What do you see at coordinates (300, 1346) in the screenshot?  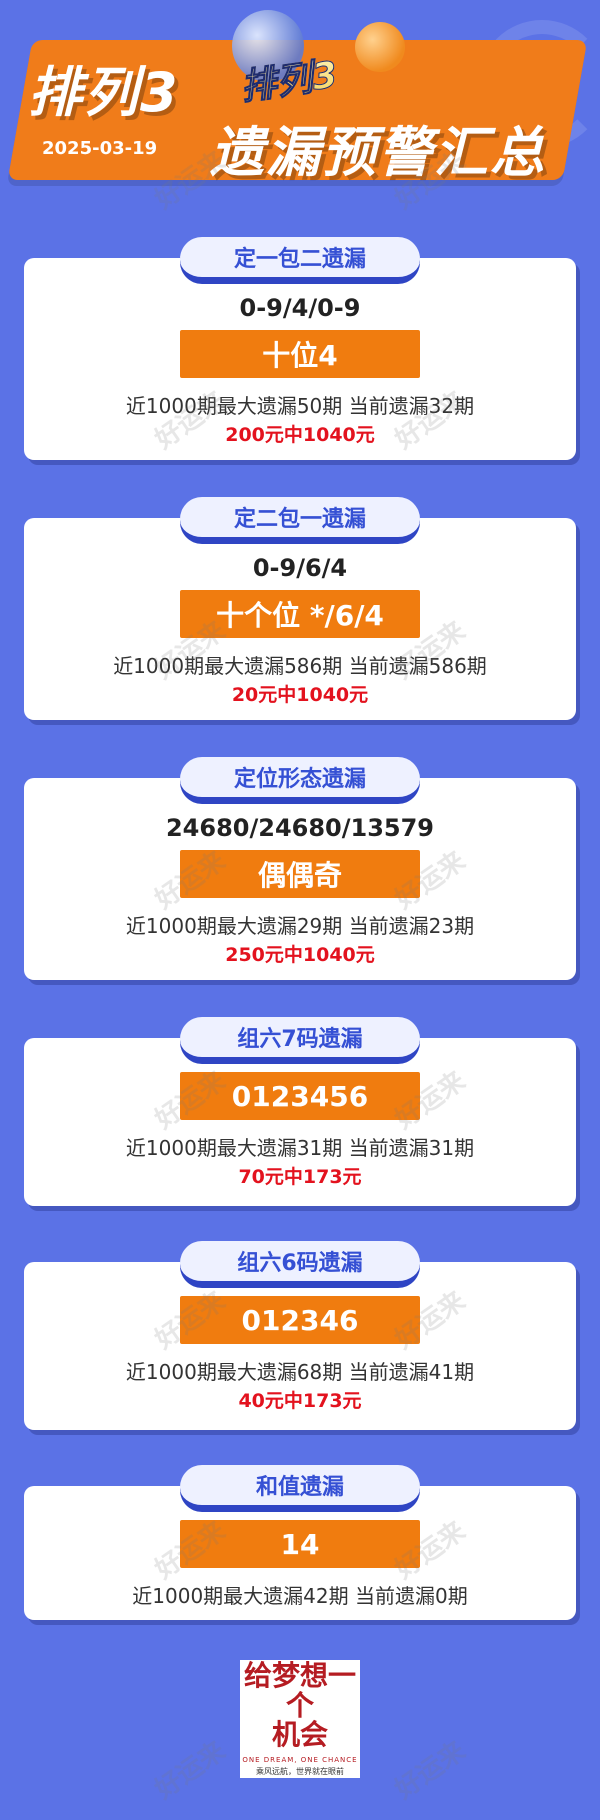 I see `card-zu-liu-6-ma: 012346 近1000期最大遗漏68期 当前遗漏41期 40元中173元` at bounding box center [300, 1346].